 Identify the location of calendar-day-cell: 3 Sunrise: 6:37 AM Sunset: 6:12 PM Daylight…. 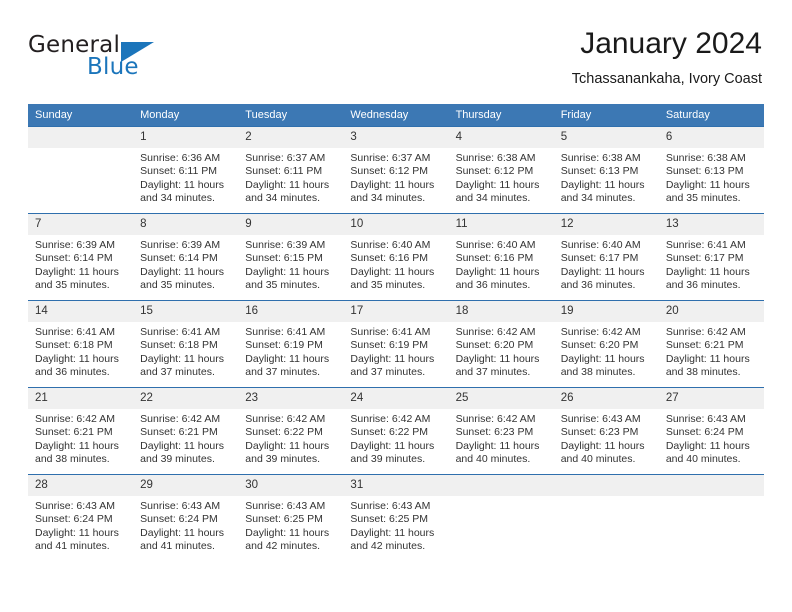
(396, 170).